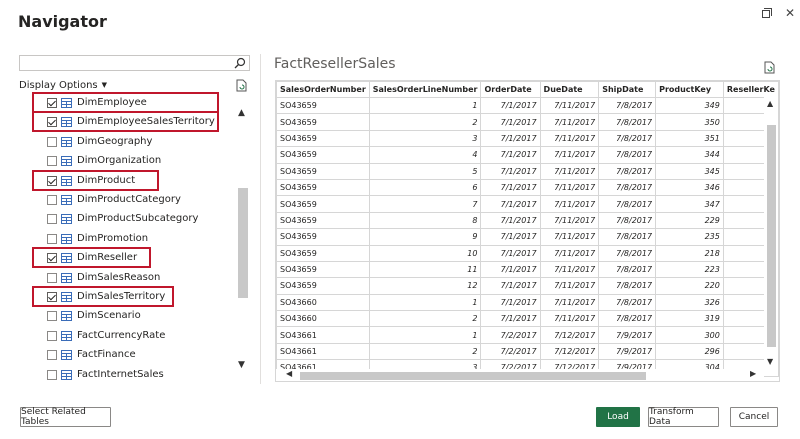 The image size is (800, 439). I want to click on table-cell: 223, so click(689, 269).